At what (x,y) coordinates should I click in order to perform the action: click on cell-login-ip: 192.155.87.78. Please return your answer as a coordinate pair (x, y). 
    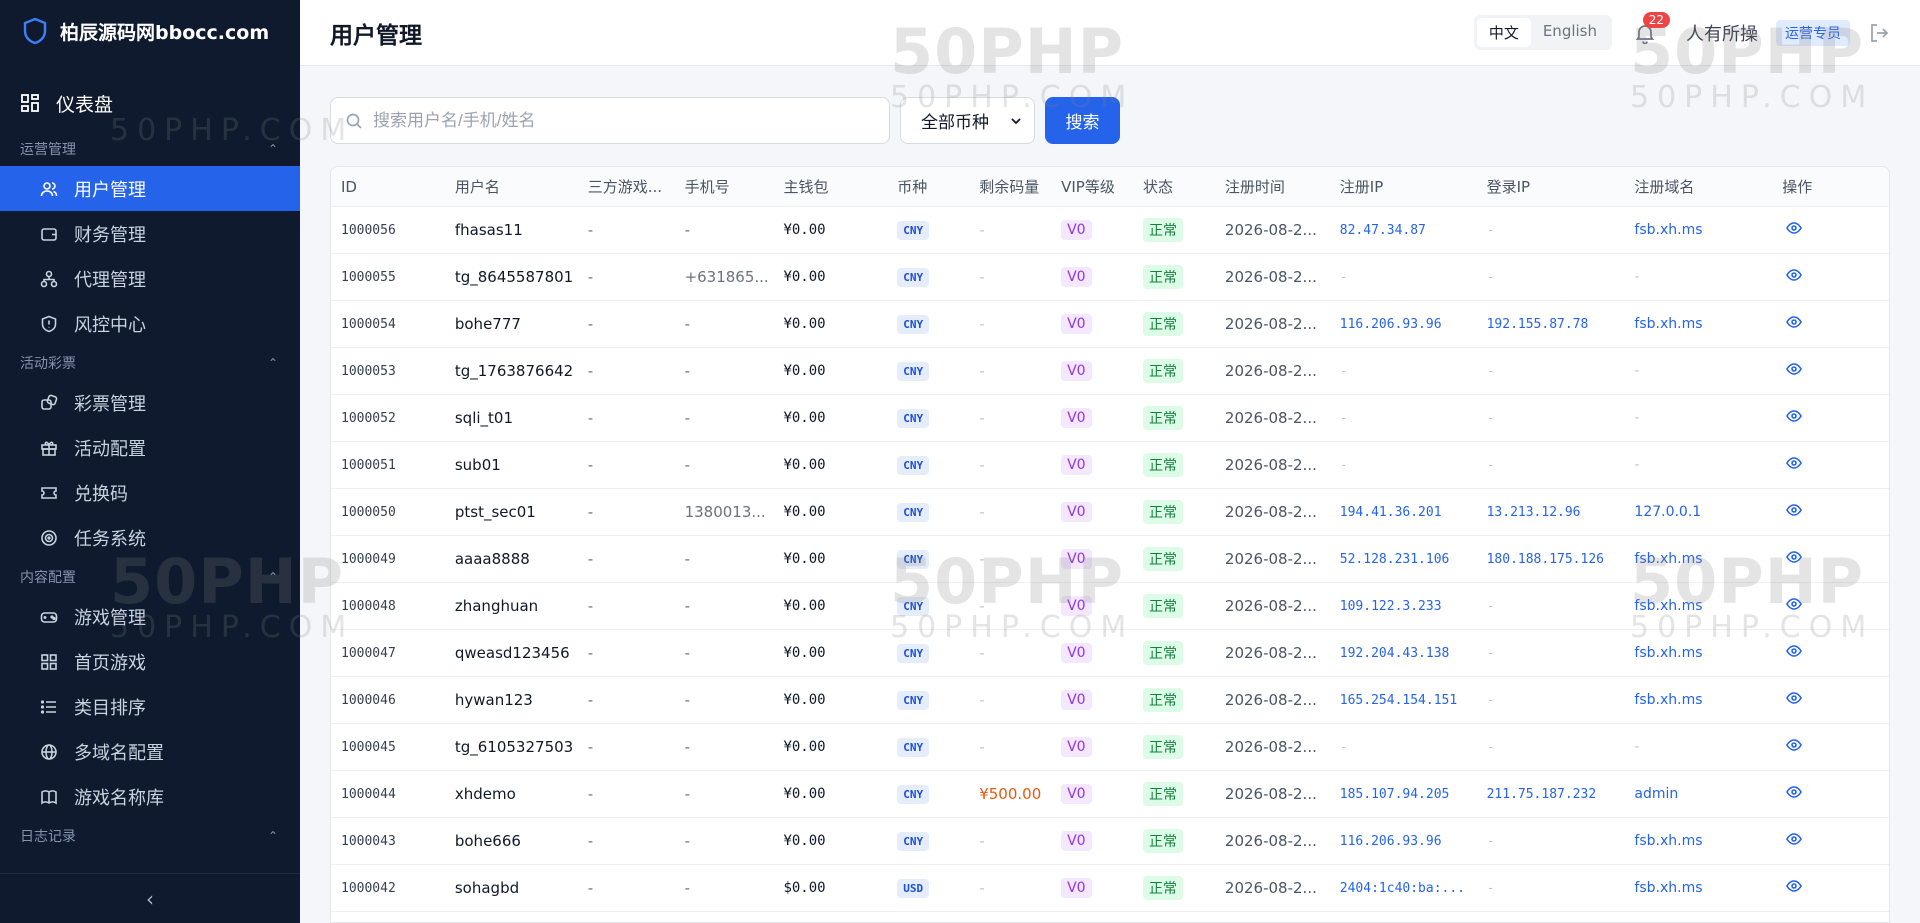
    Looking at the image, I should click on (1537, 324).